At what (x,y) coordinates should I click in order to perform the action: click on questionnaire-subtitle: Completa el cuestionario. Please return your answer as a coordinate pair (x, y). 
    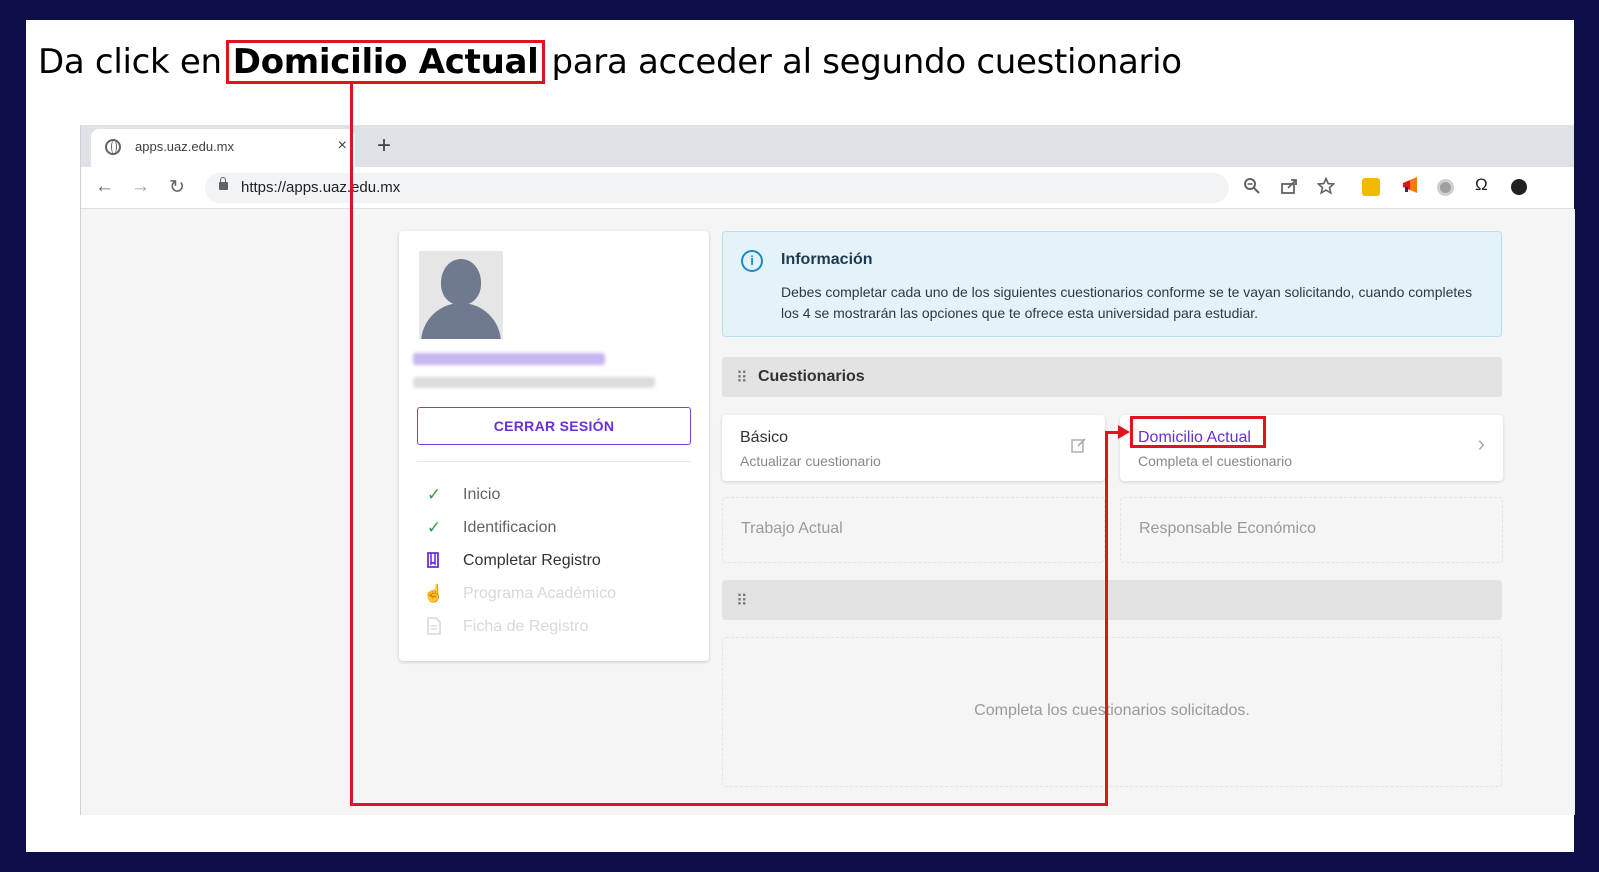
    Looking at the image, I should click on (1215, 461).